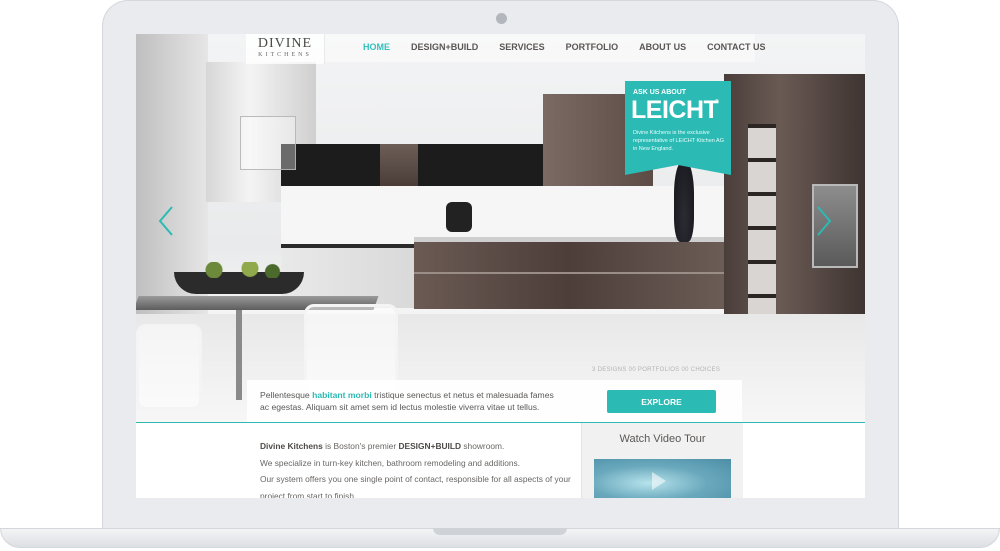 This screenshot has width=1000, height=551. I want to click on hero-table-leg, so click(239, 355).